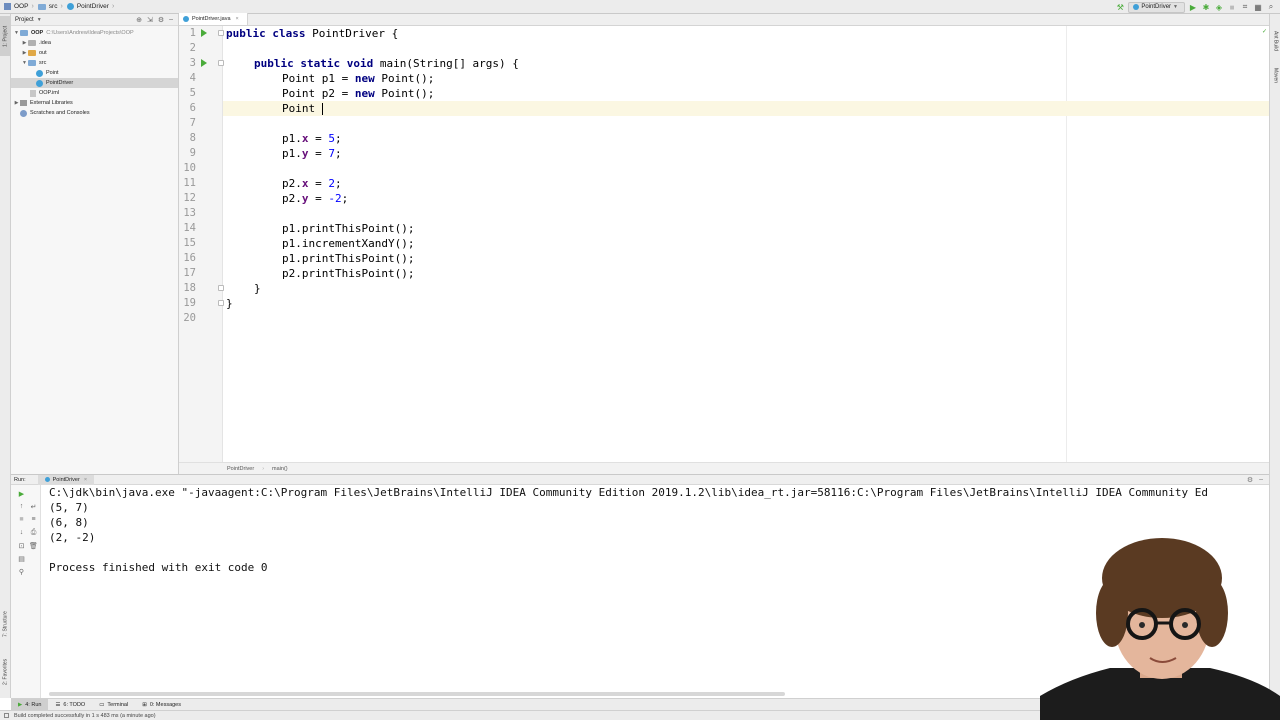 The width and height of the screenshot is (1280, 720). Describe the element at coordinates (318, 78) in the screenshot. I see `code-text: Point p1 =` at that location.